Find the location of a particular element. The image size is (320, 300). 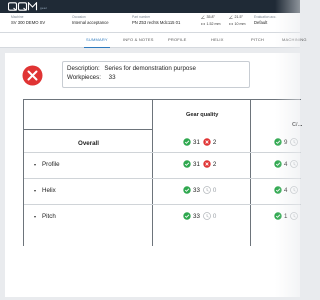

c-overall-cell: 9 is located at coordinates (286, 142).